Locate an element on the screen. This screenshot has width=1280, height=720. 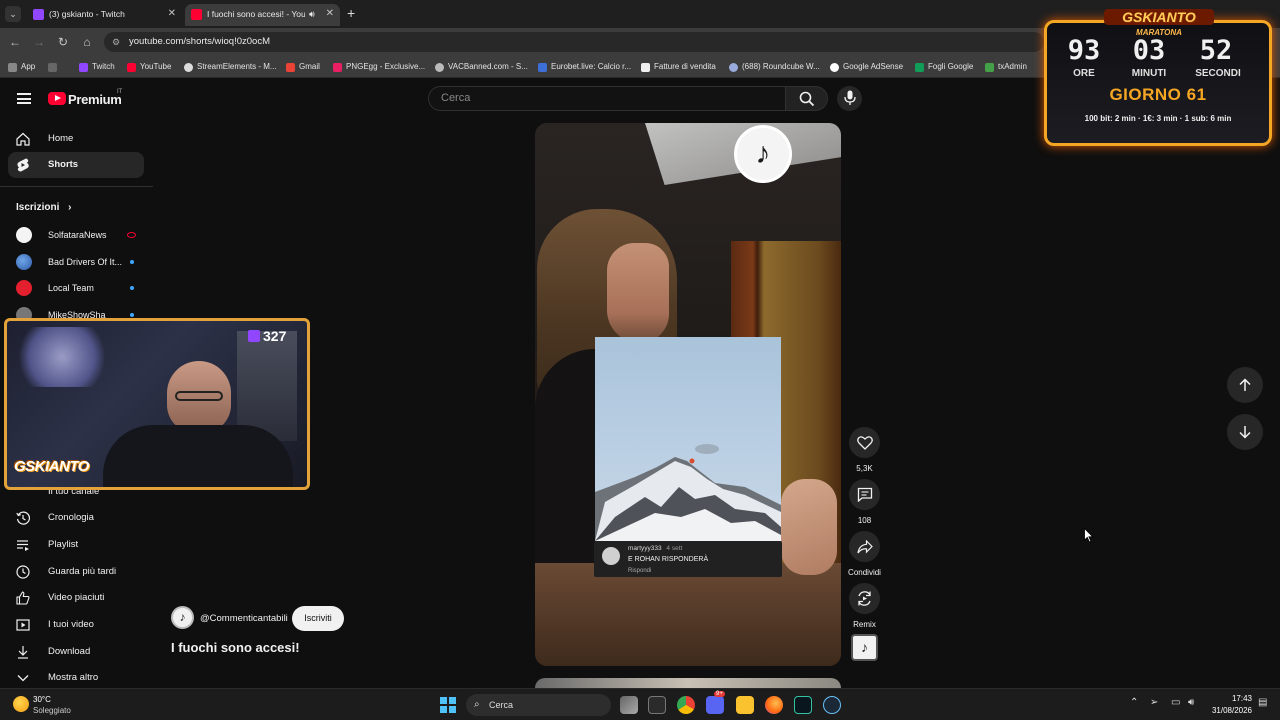
apps-grid-icon is located at coordinates (12, 67).